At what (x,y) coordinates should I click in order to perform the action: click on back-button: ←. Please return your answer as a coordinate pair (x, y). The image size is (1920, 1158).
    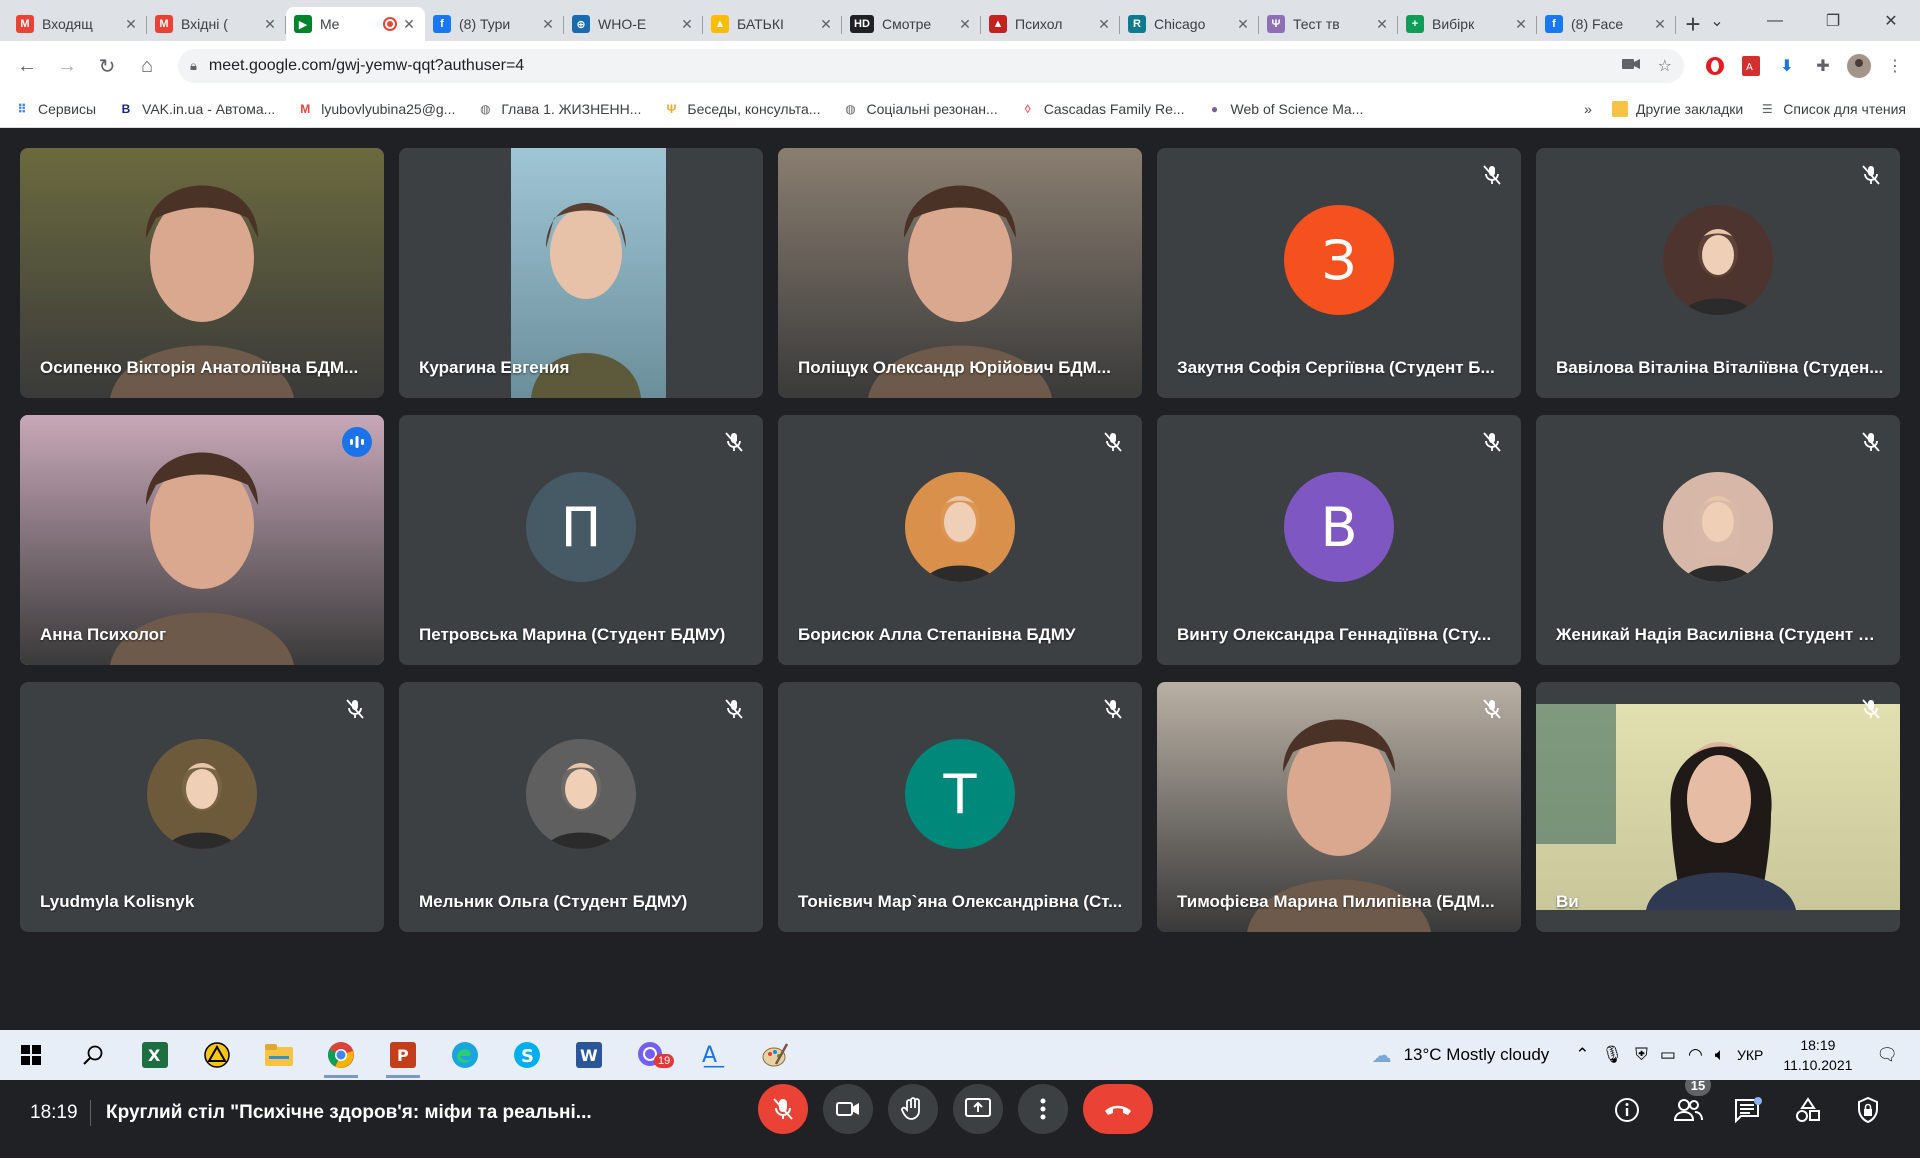
    Looking at the image, I should click on (27, 66).